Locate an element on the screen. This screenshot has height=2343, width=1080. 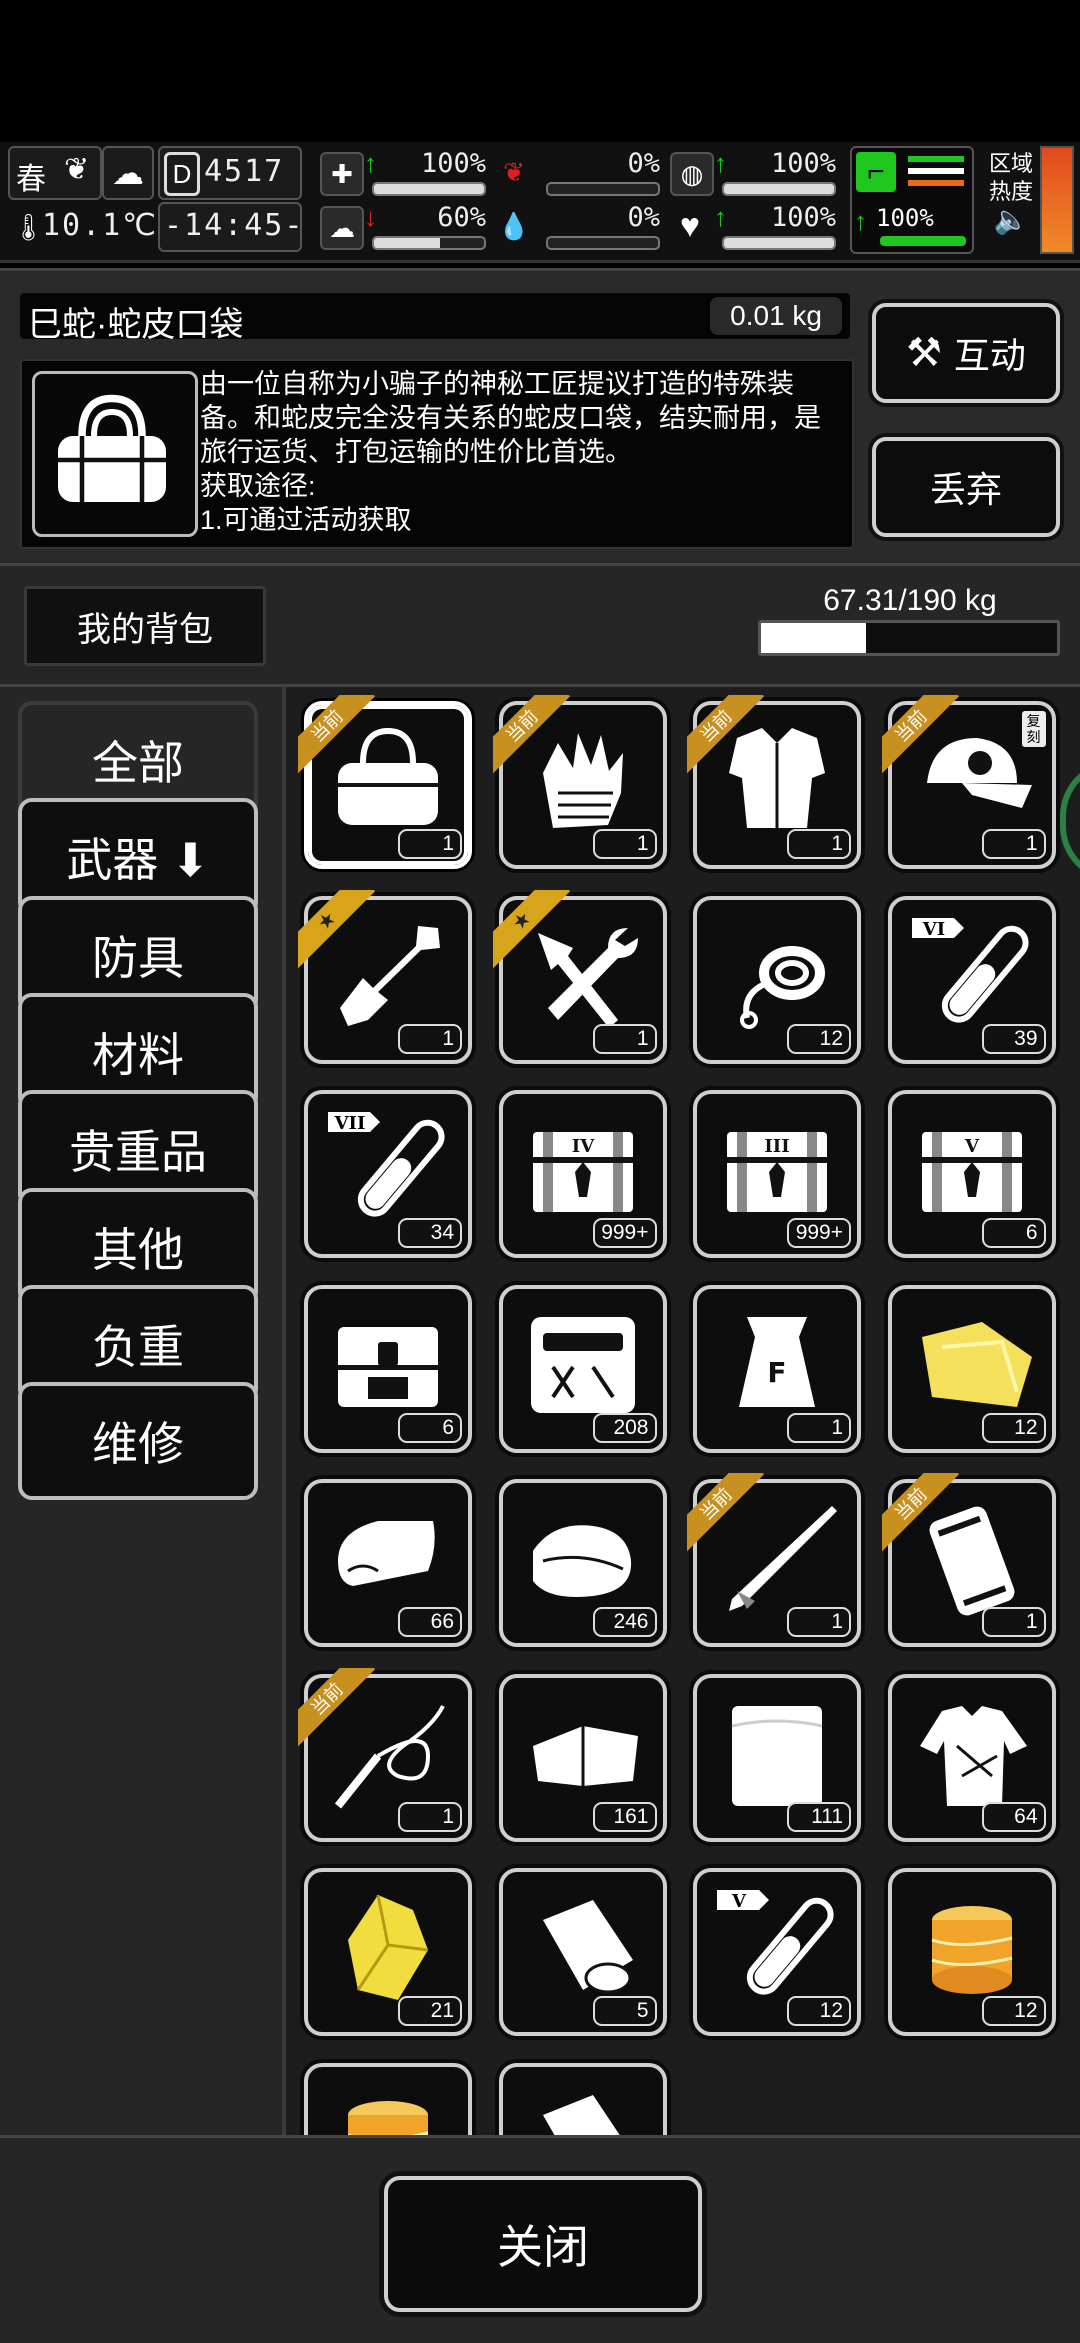
toolkit-icon is located at coordinates (582, 1364).